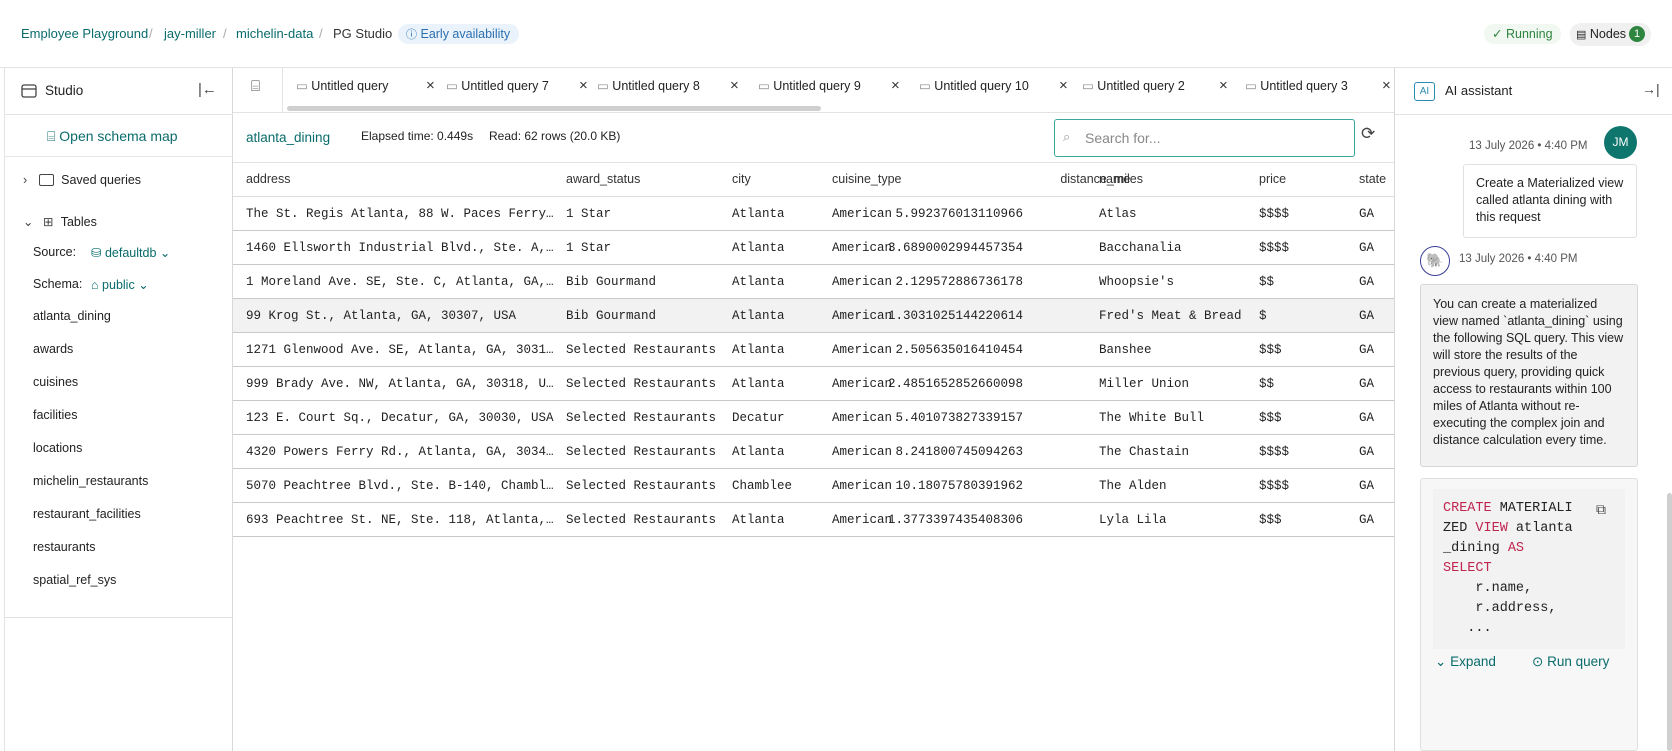  What do you see at coordinates (1611, 34) in the screenshot?
I see `nodes-button: ▤ Nodes 1` at bounding box center [1611, 34].